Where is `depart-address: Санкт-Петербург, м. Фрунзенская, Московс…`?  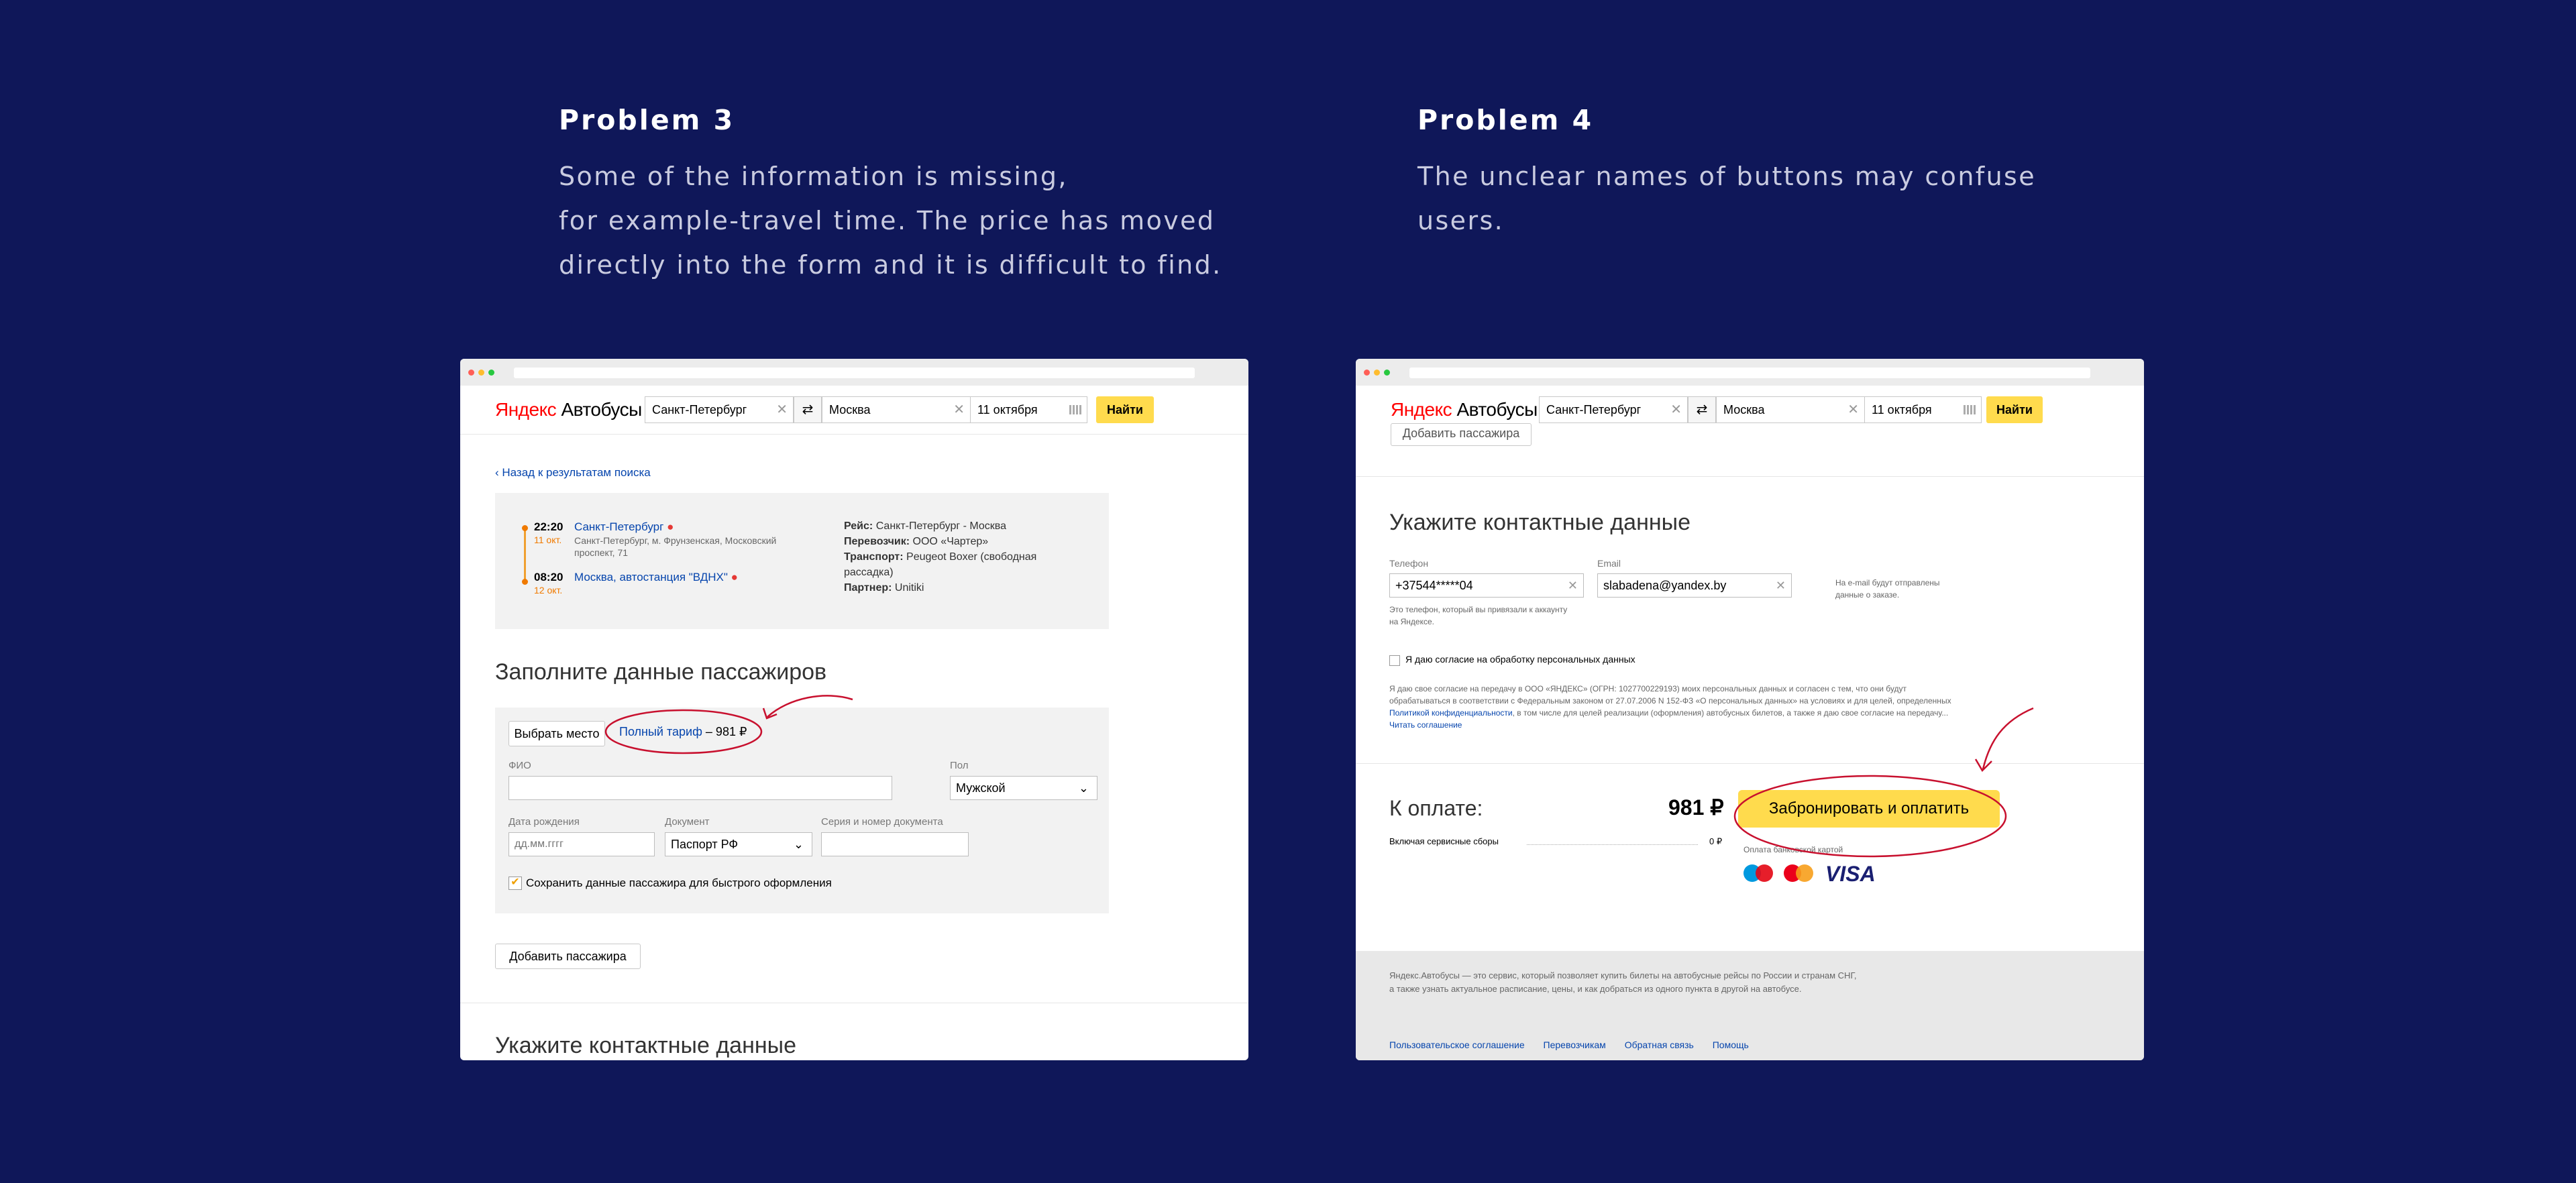
depart-address: Санкт-Петербург, м. Фрунзенская, Московс… is located at coordinates (675, 546).